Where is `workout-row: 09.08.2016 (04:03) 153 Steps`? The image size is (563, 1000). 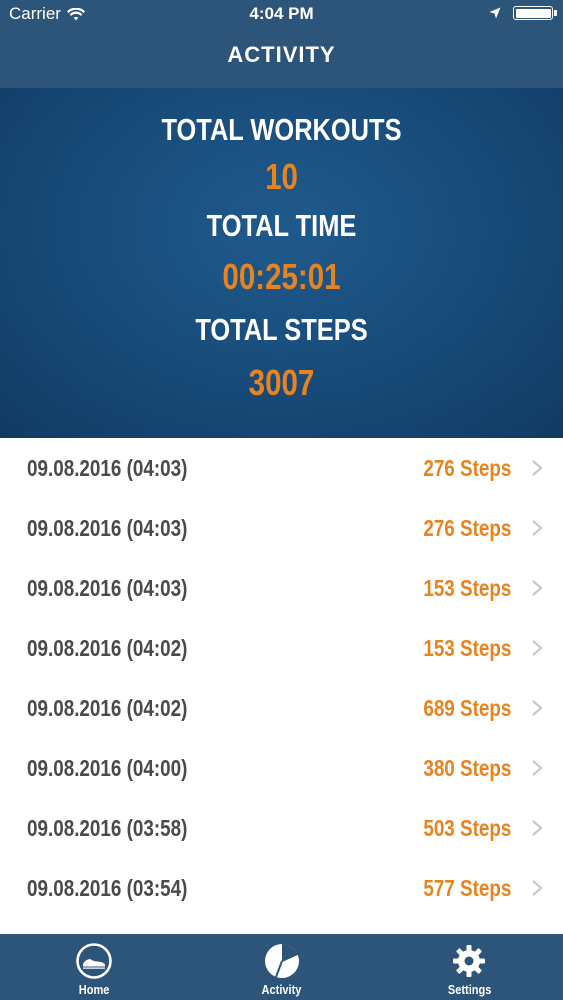 workout-row: 09.08.2016 (04:03) 153 Steps is located at coordinates (281, 588).